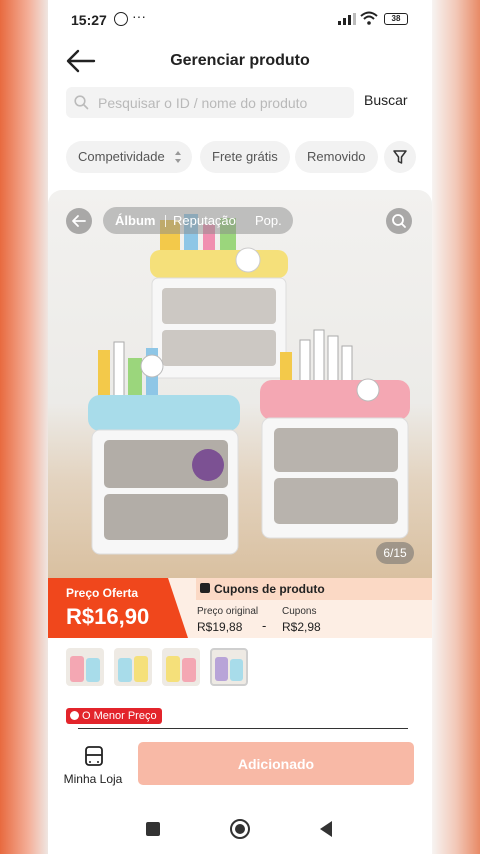 The image size is (480, 854). I want to click on added-button: Adicionado, so click(276, 763).